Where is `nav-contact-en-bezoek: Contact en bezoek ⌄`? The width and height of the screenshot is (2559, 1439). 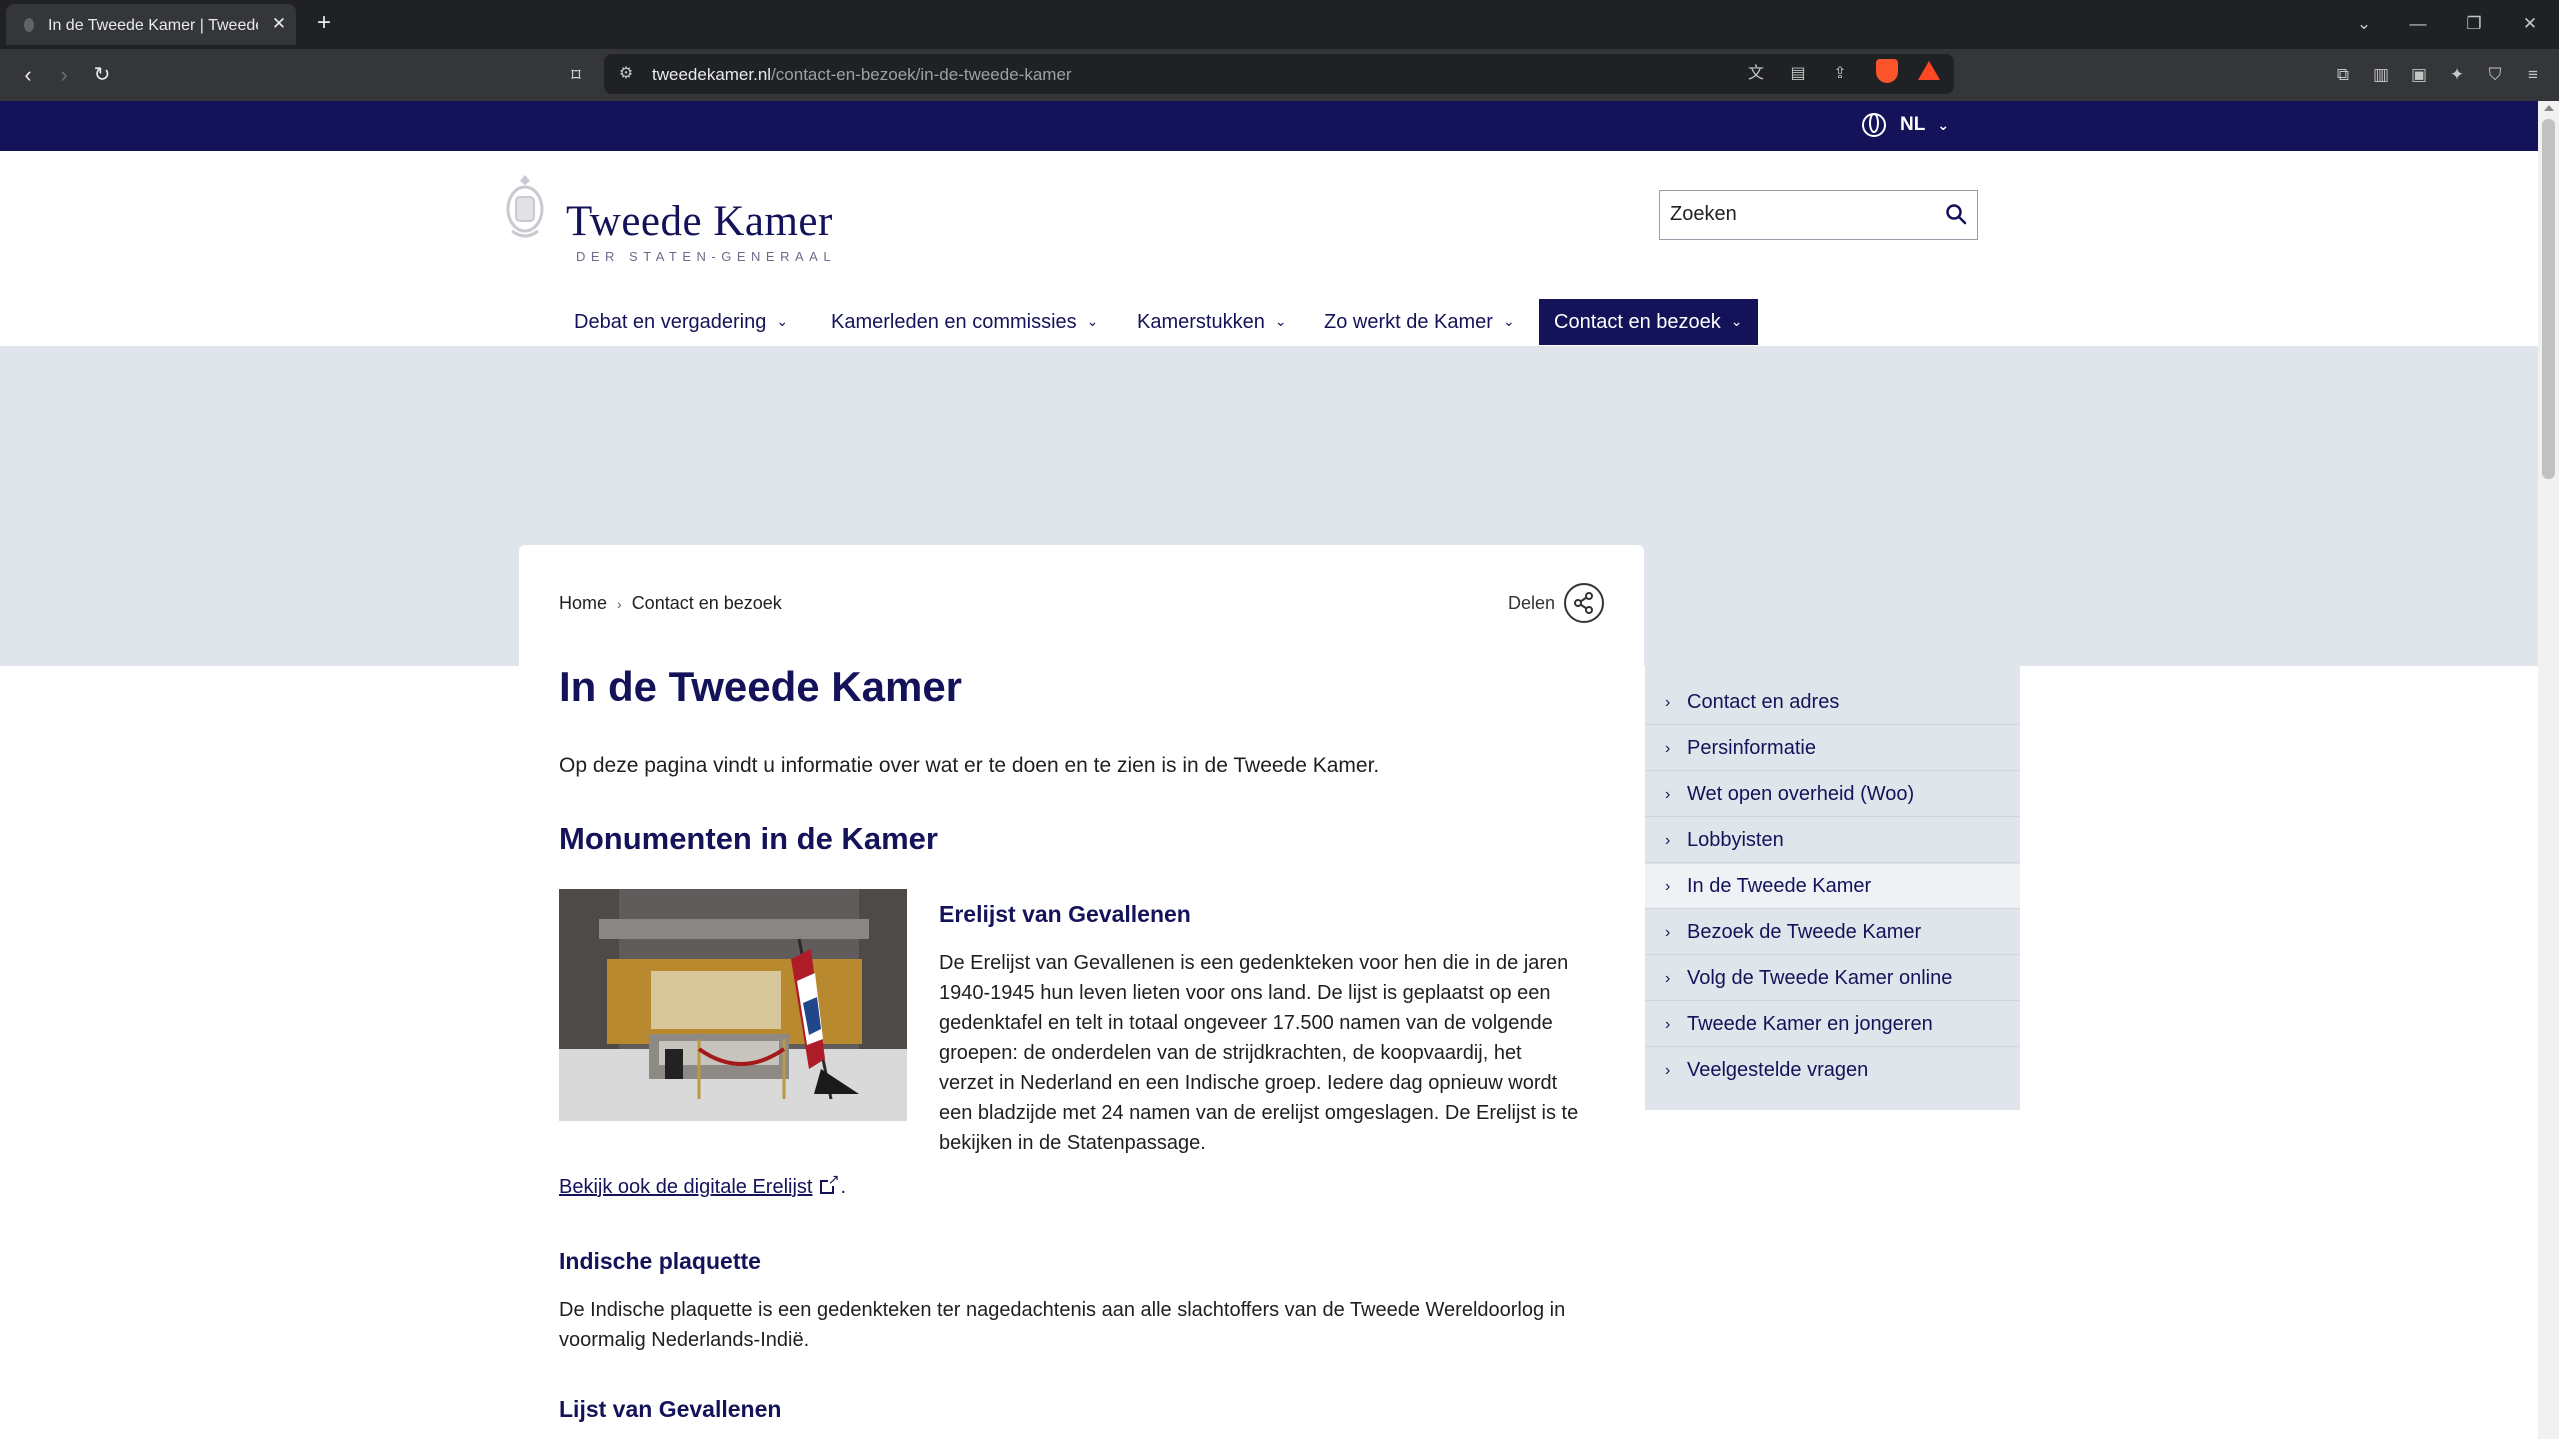 nav-contact-en-bezoek: Contact en bezoek ⌄ is located at coordinates (1648, 322).